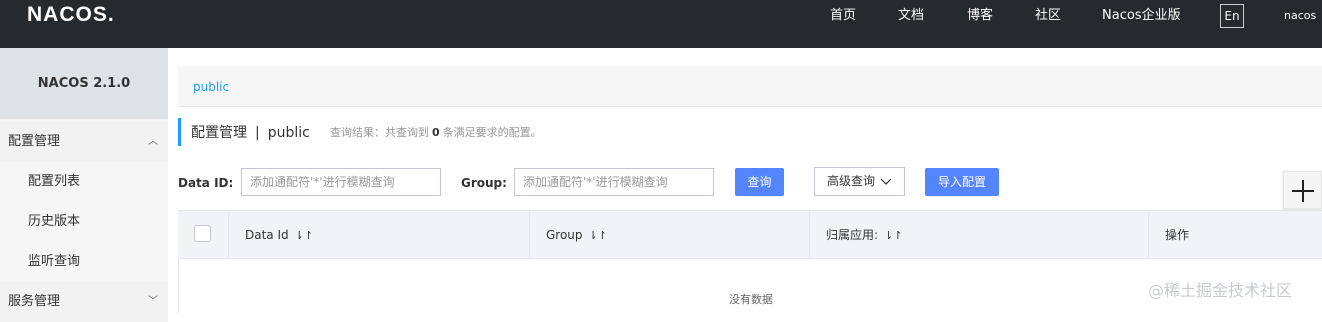 The height and width of the screenshot is (322, 1322). Describe the element at coordinates (54, 181) in the screenshot. I see `sidebar-item-label: 配置列表` at that location.